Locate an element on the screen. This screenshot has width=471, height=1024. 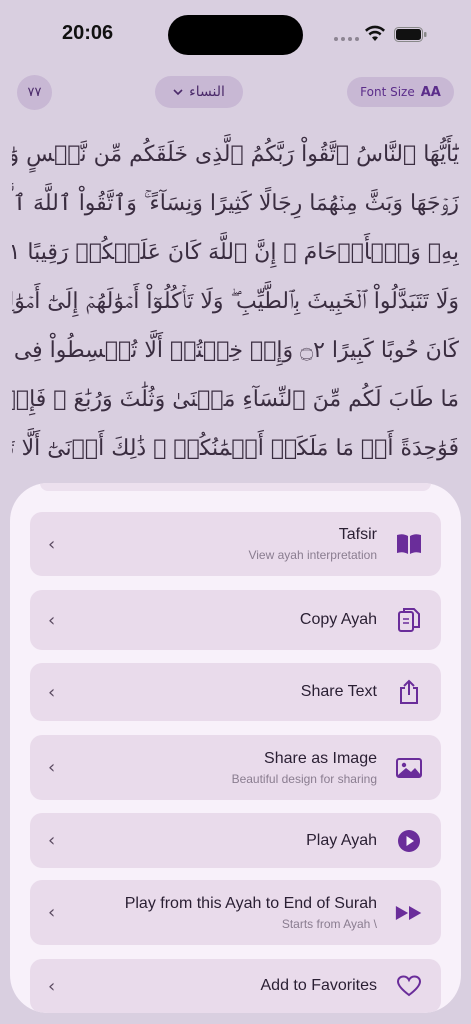
heart-icon is located at coordinates (409, 986).